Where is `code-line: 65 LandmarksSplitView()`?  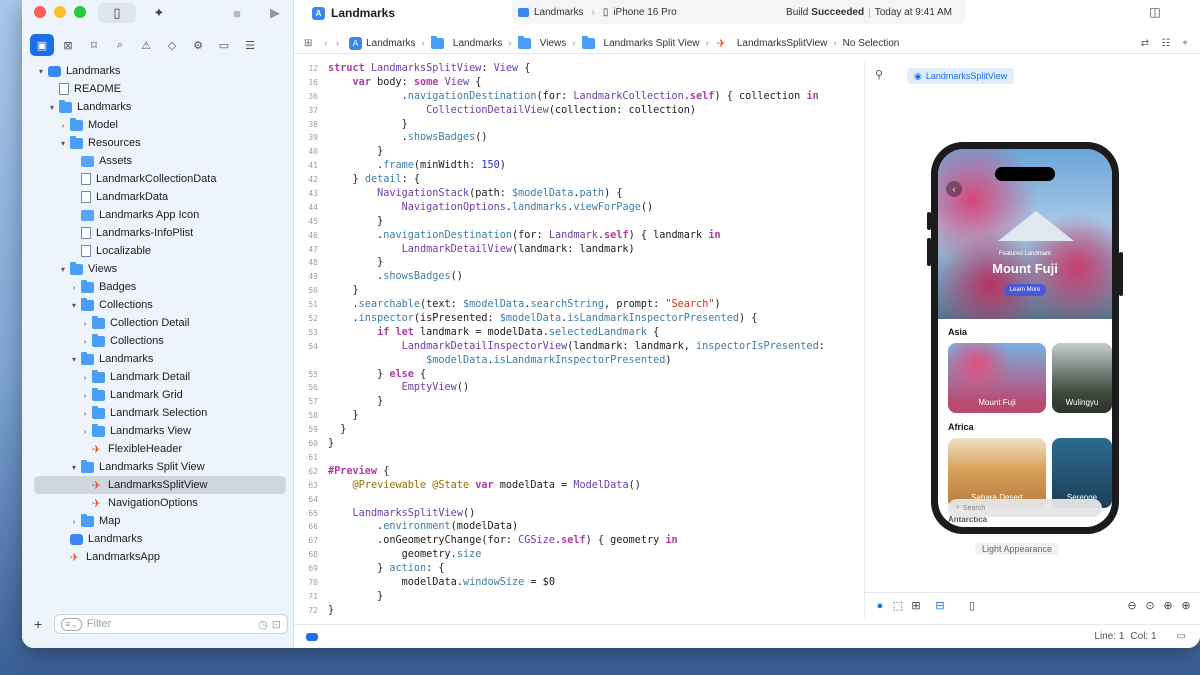
code-line: 65 LandmarksSplitView() is located at coordinates (579, 514).